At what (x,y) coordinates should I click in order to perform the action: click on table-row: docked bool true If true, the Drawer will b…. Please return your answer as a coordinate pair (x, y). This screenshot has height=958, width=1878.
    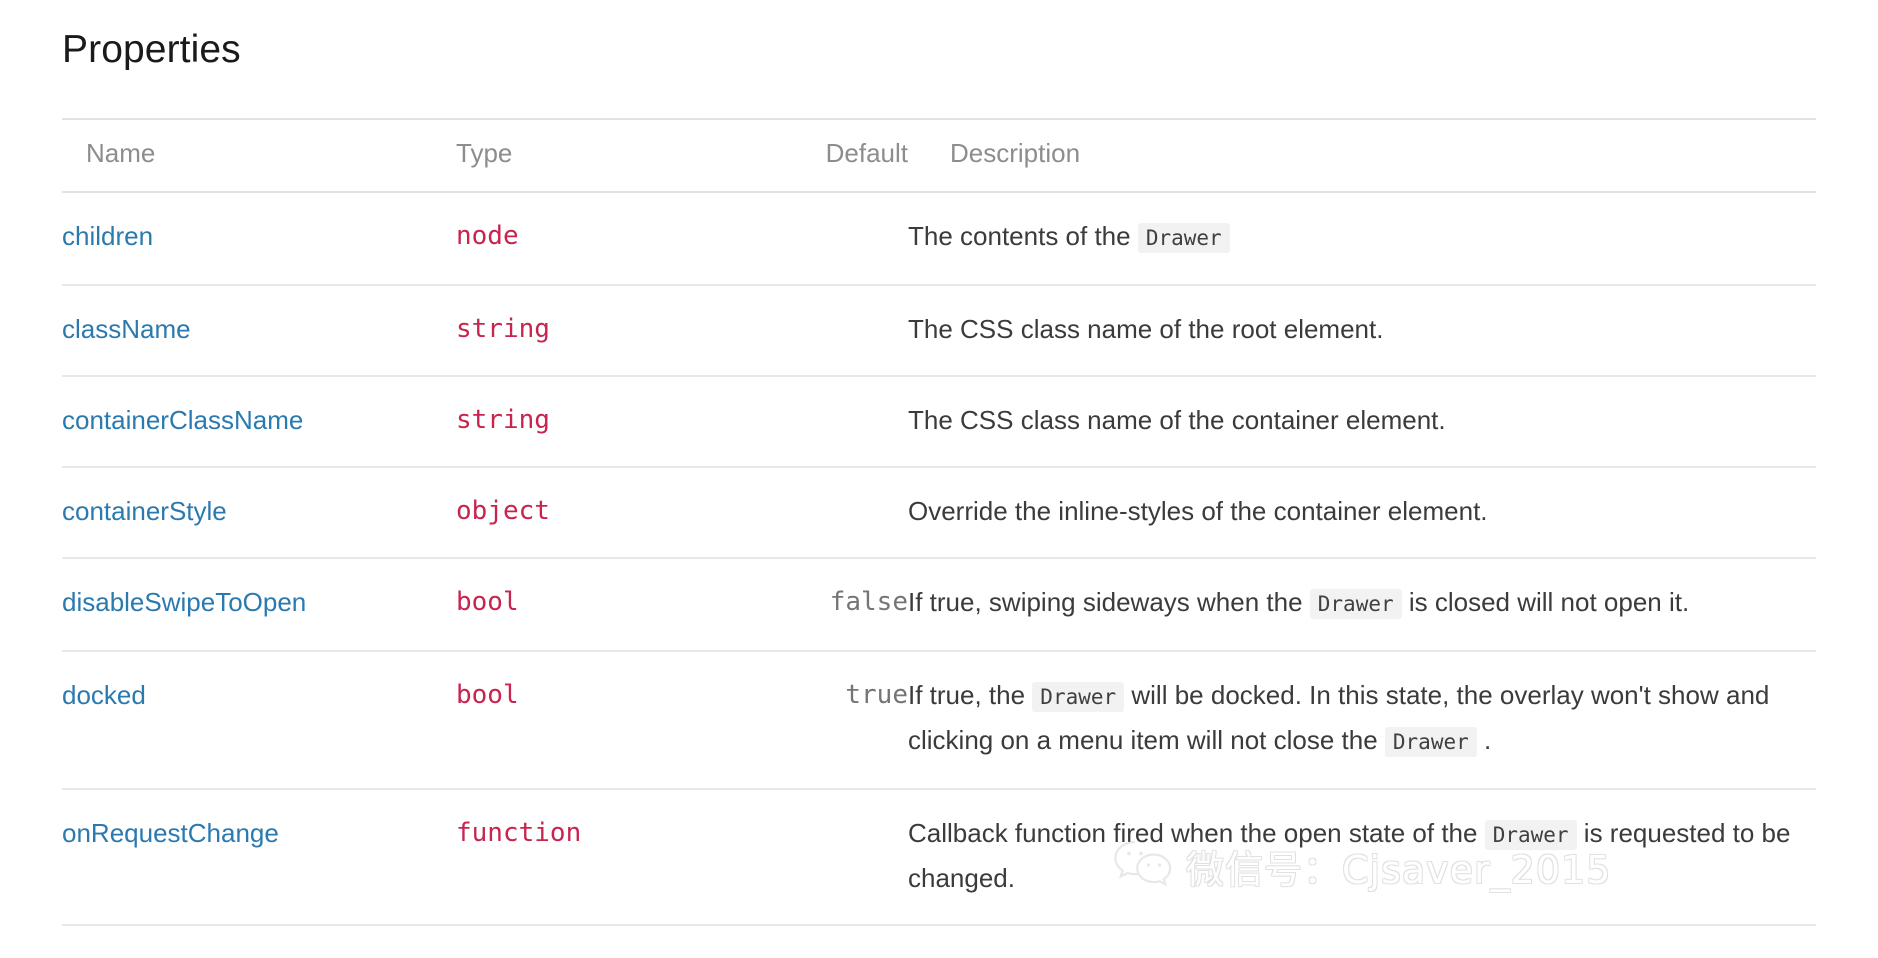
    Looking at the image, I should click on (939, 720).